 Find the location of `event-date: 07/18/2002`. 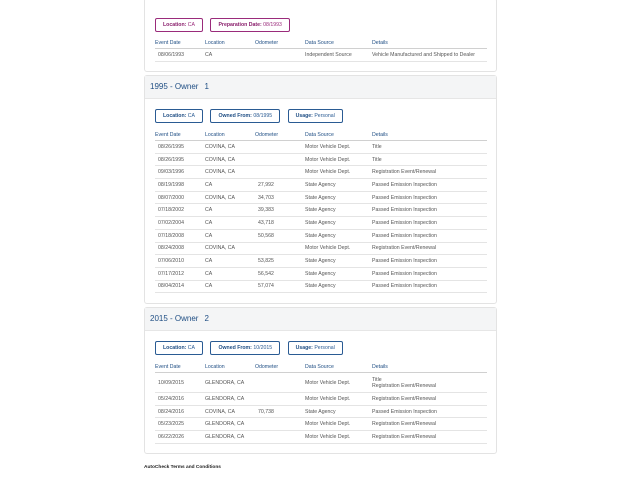

event-date: 07/18/2002 is located at coordinates (180, 210).